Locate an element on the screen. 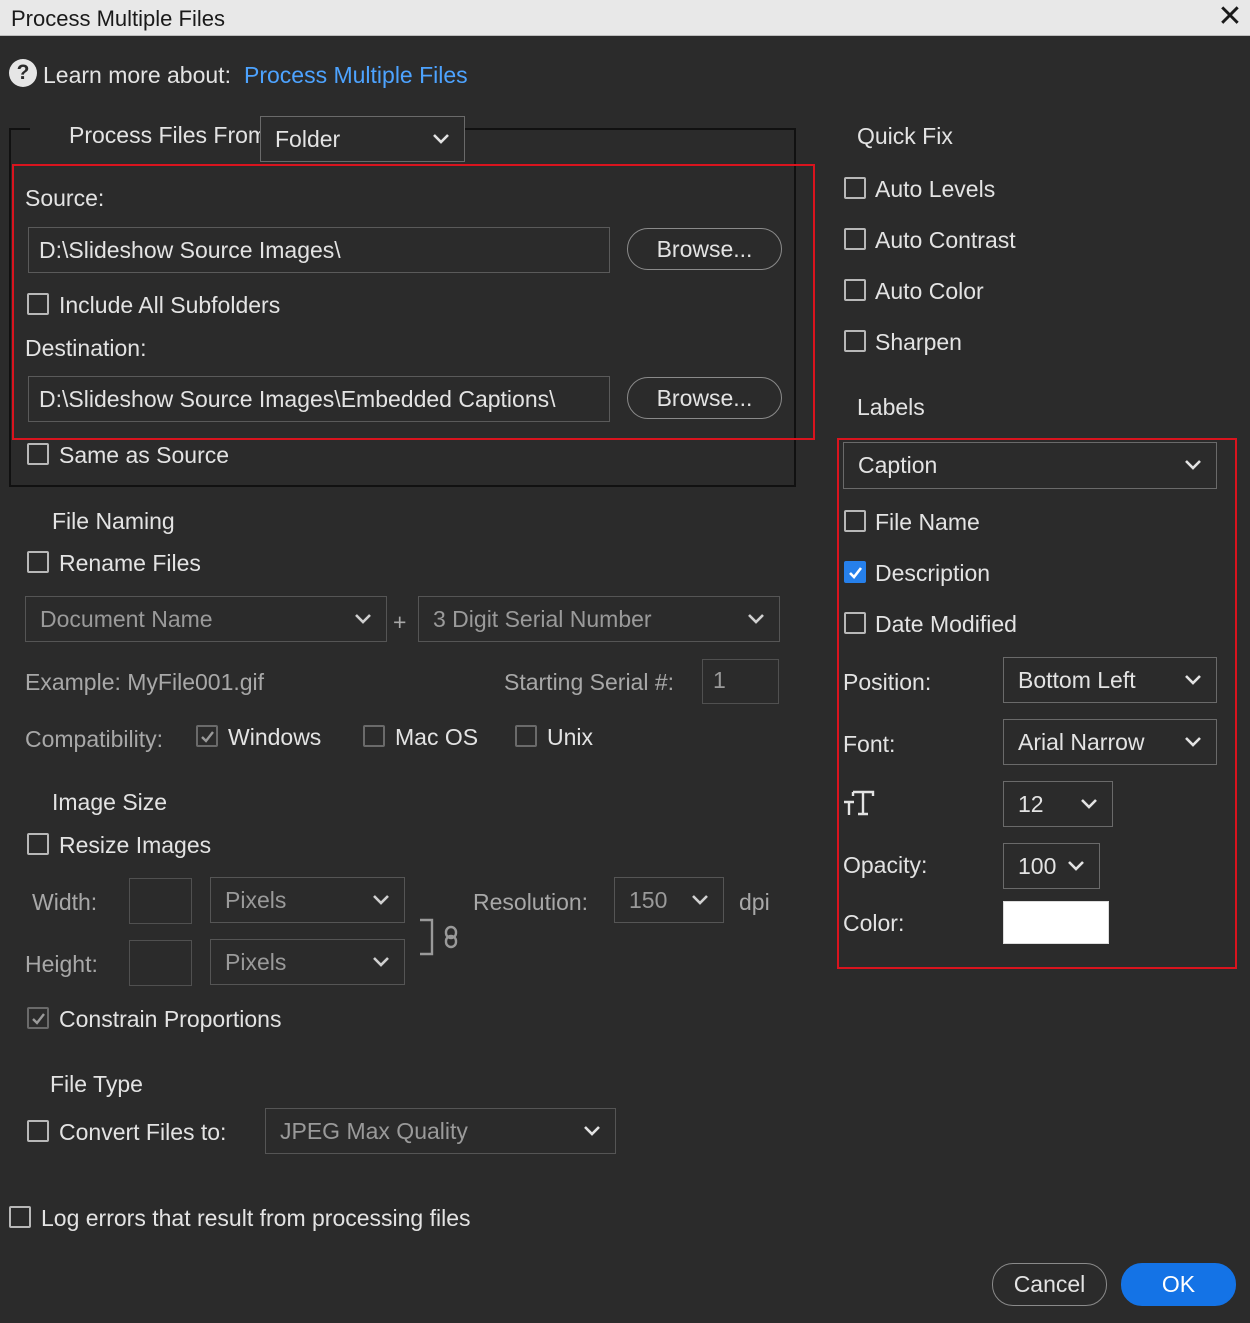  color-label: Color: is located at coordinates (874, 923).